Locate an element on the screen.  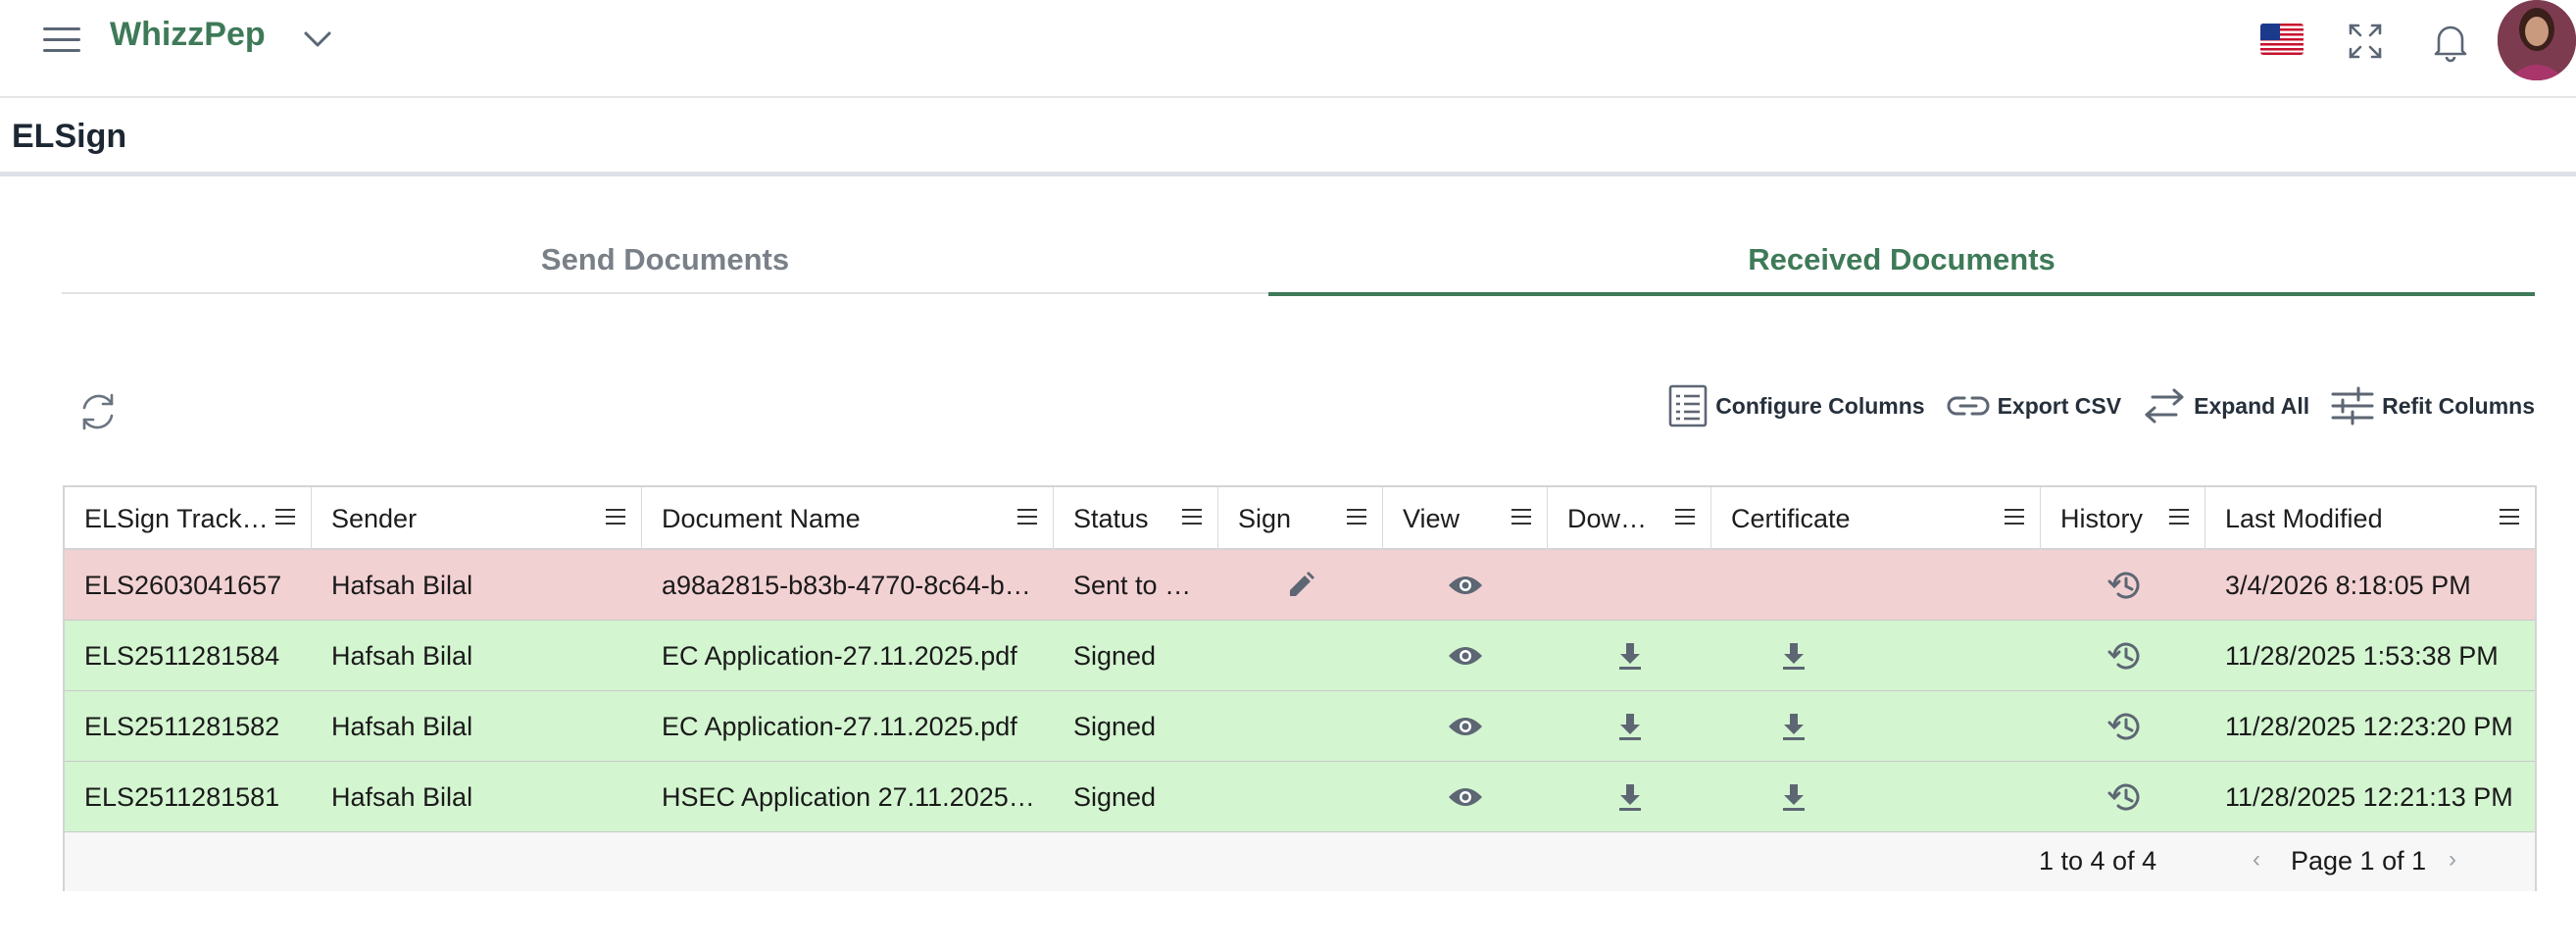
refresh-icon is located at coordinates (98, 412).